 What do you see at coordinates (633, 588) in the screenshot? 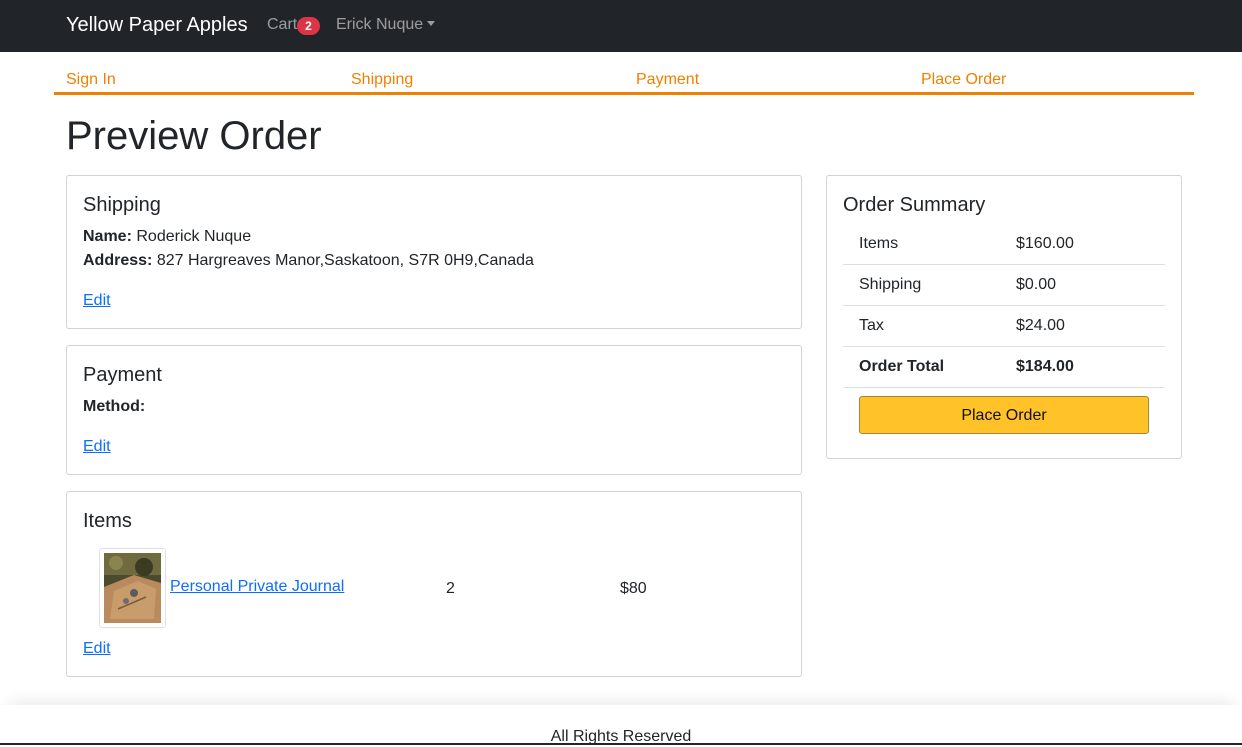
I see `item-price: $80` at bounding box center [633, 588].